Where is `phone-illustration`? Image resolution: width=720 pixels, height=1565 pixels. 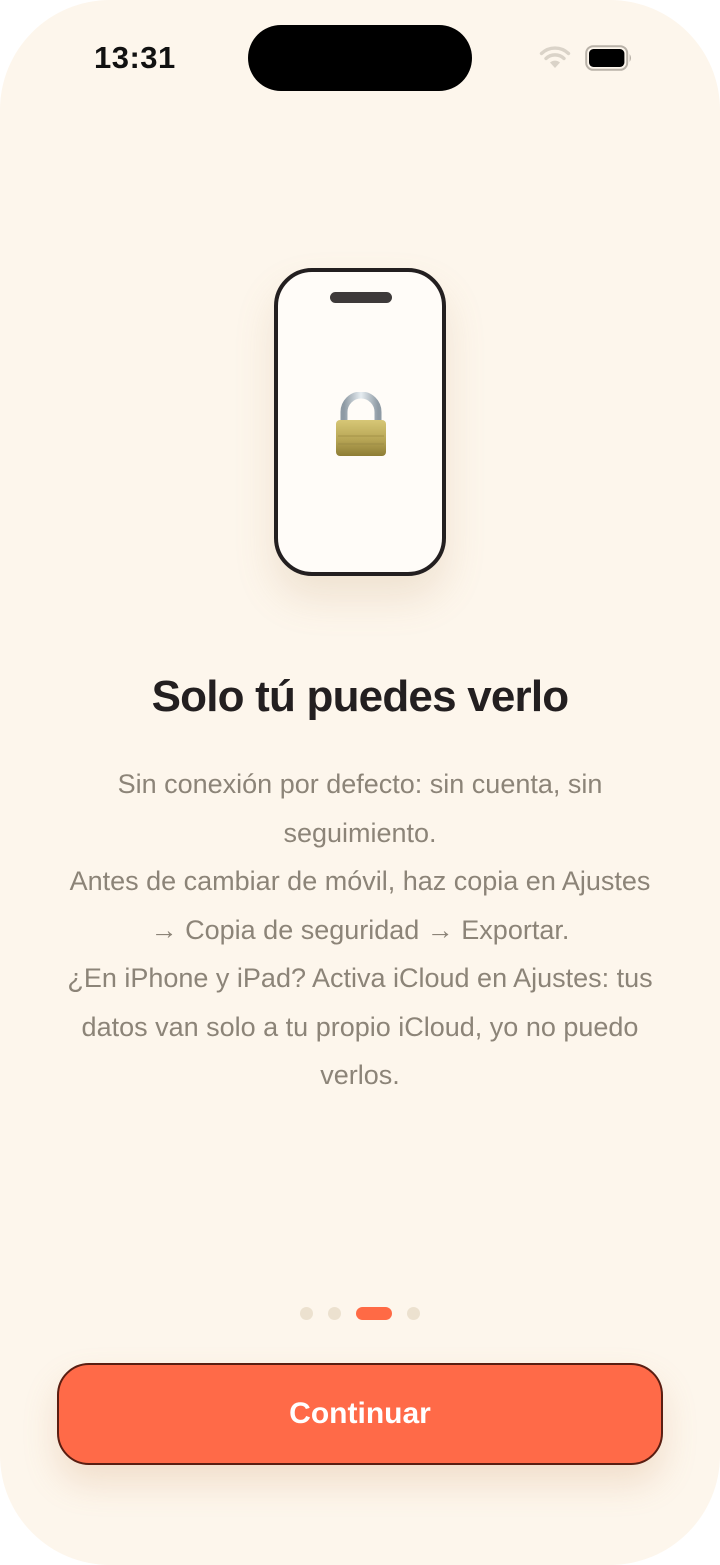
phone-illustration is located at coordinates (360, 422).